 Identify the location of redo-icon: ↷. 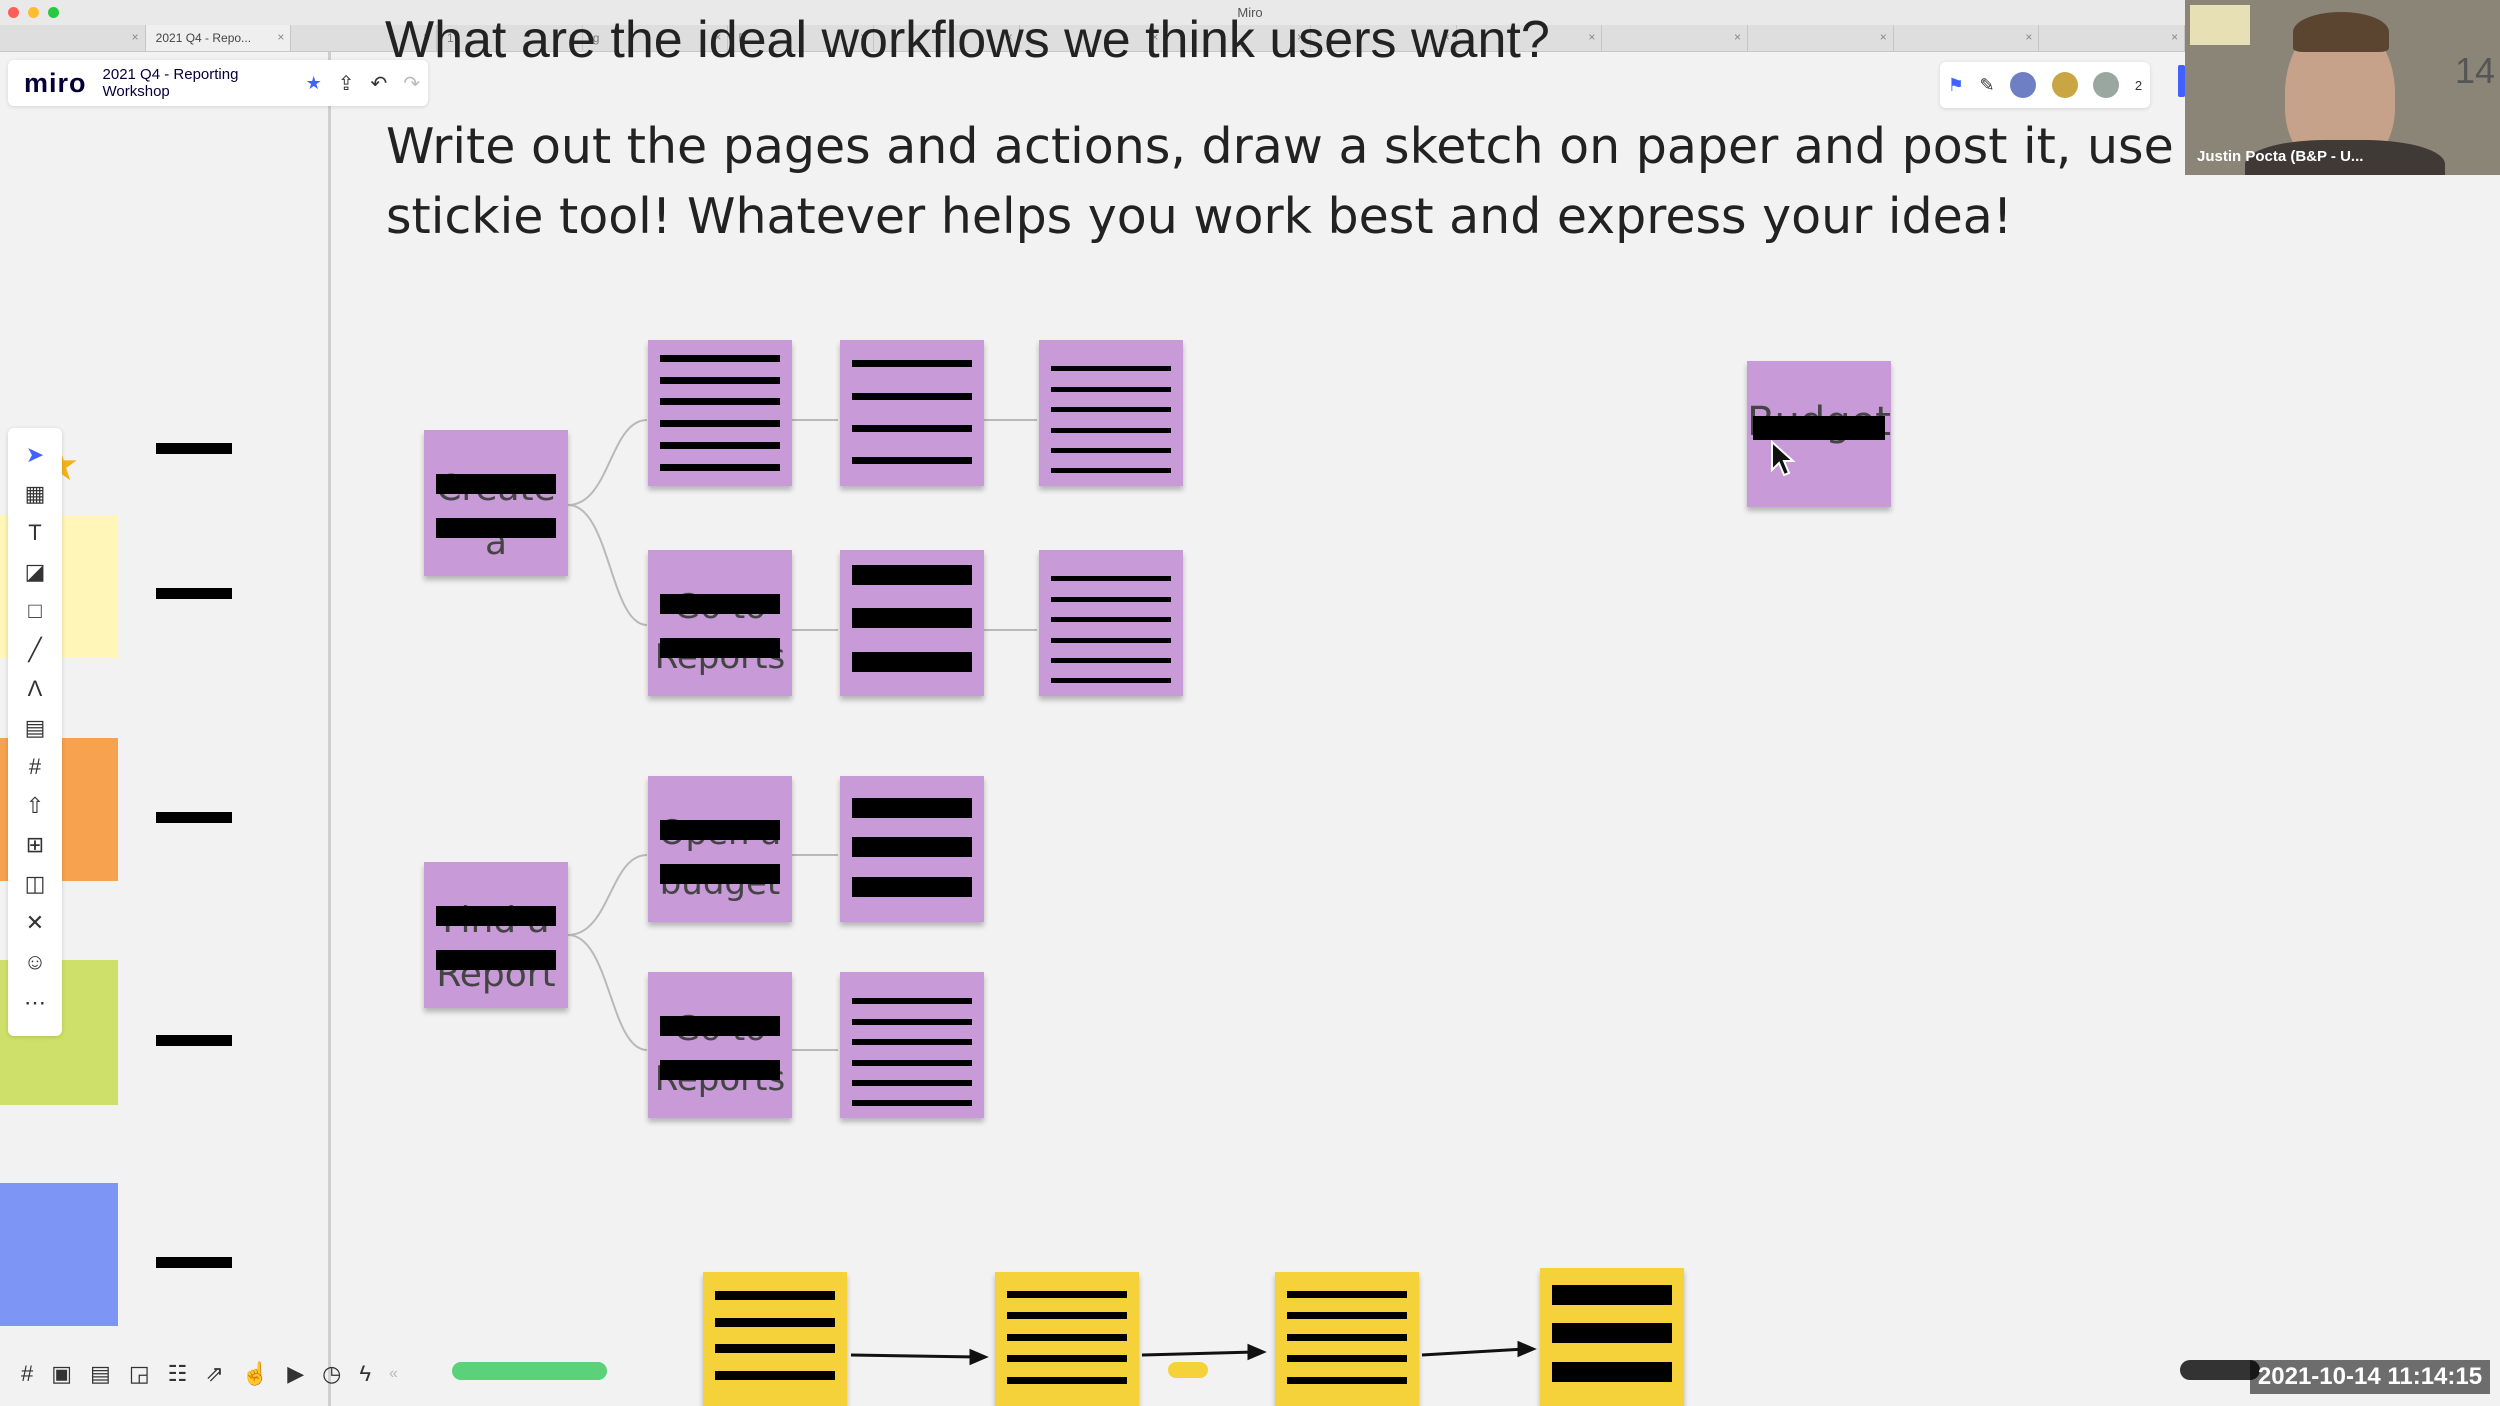
(411, 83).